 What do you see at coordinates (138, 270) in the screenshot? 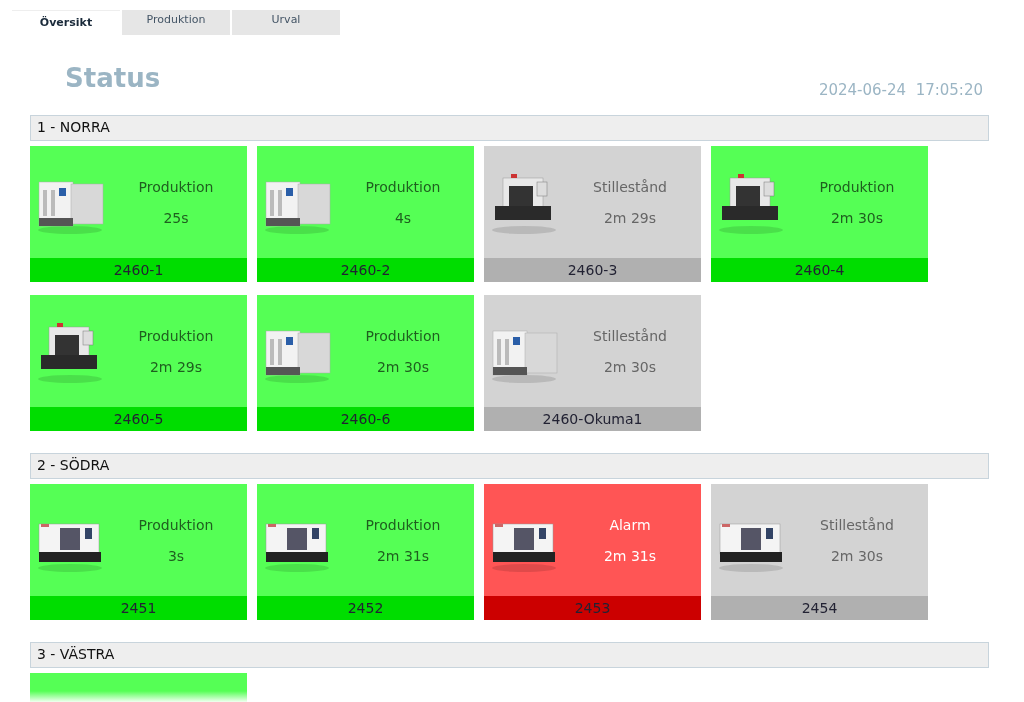
I see `machine-id: 2460-1` at bounding box center [138, 270].